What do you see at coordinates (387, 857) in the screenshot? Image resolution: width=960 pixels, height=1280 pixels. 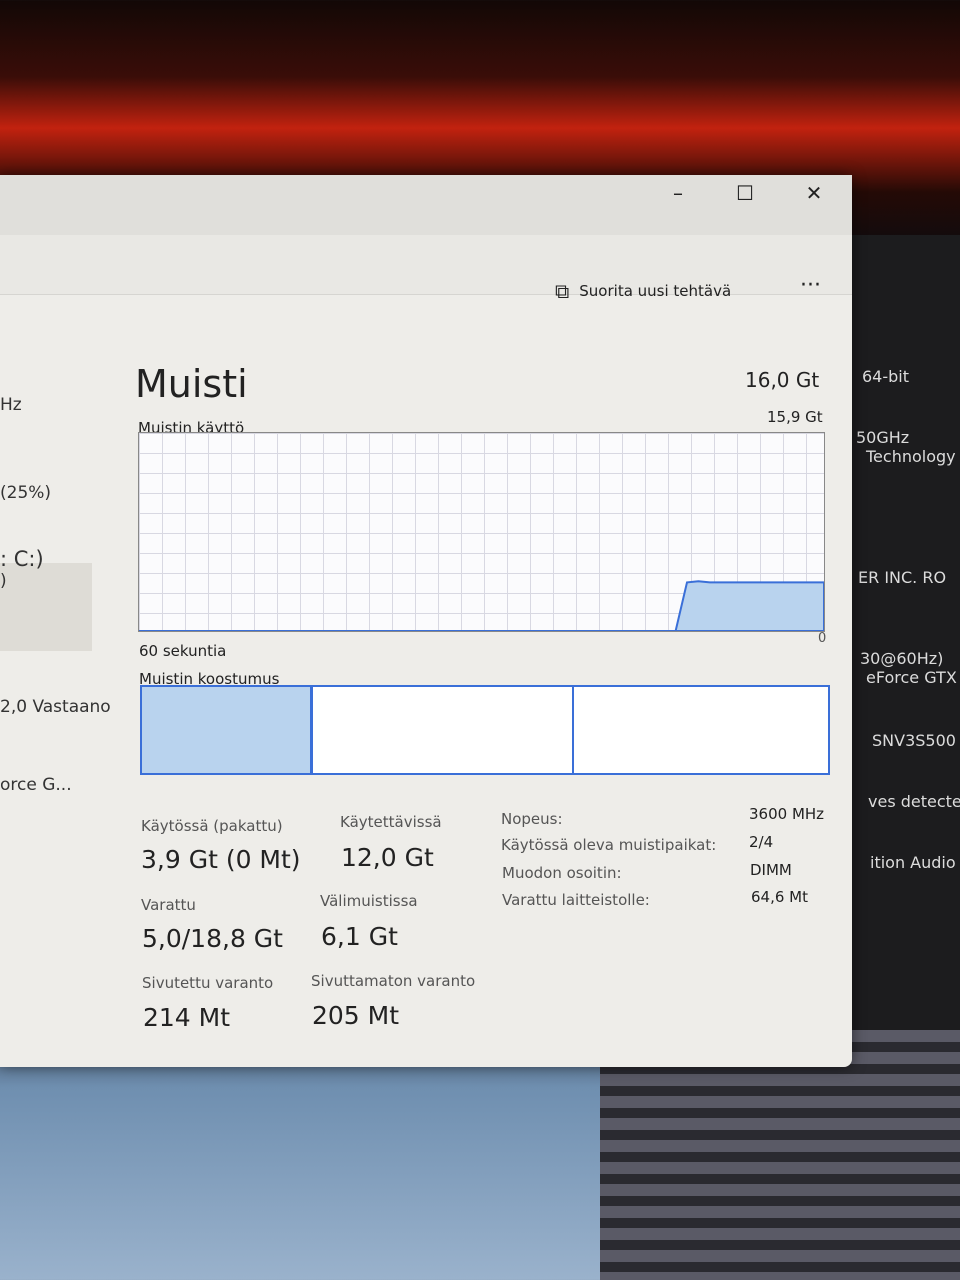 I see `stat-value: 12,0 Gt` at bounding box center [387, 857].